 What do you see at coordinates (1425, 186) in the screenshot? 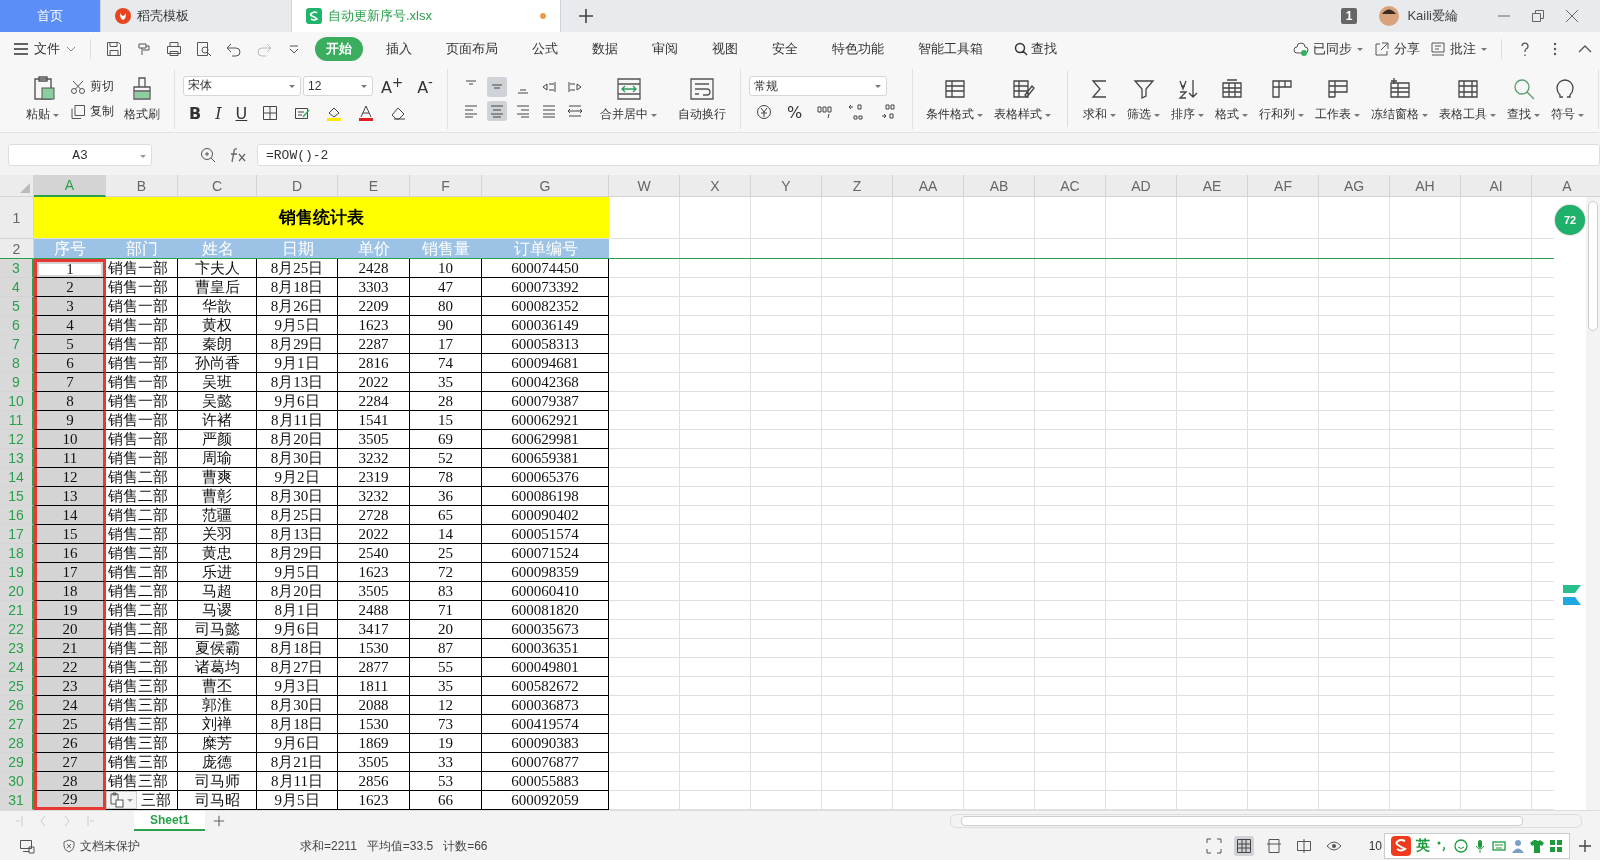
I see `column-header: AH` at bounding box center [1425, 186].